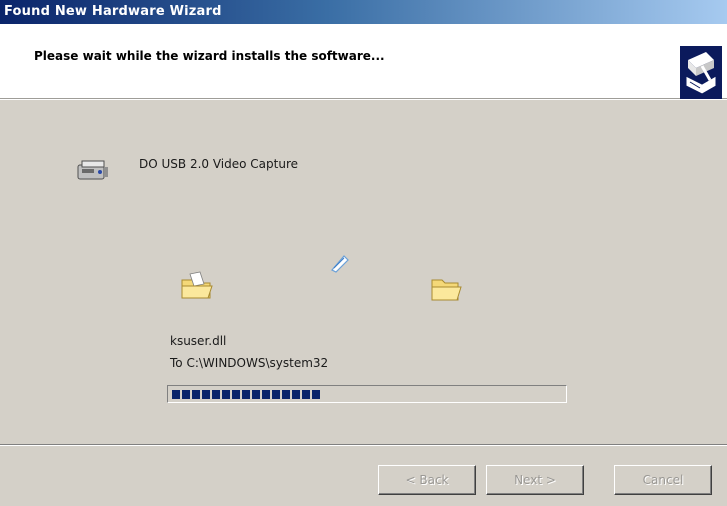 The image size is (727, 506). I want to click on cancel-button-label: Cancel, so click(663, 480).